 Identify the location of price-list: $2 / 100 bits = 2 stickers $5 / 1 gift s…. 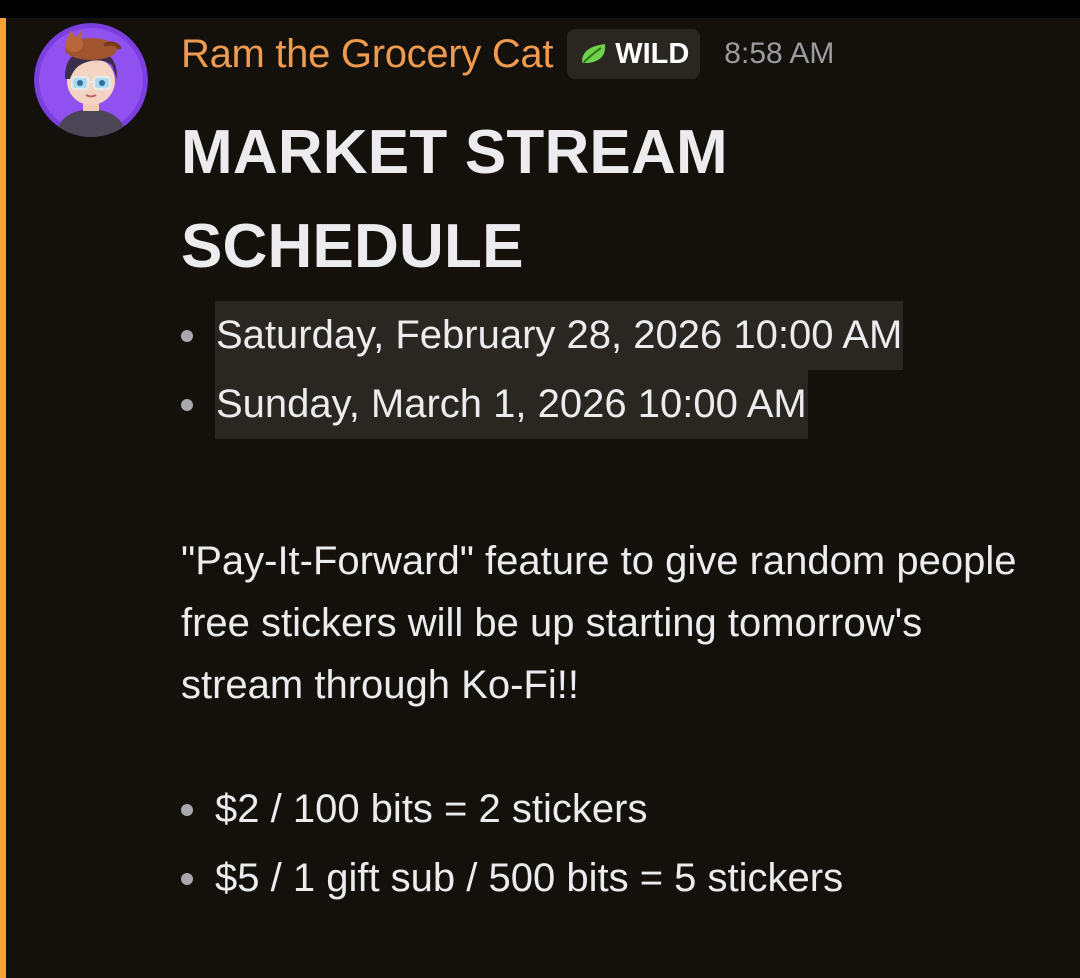
(512, 844).